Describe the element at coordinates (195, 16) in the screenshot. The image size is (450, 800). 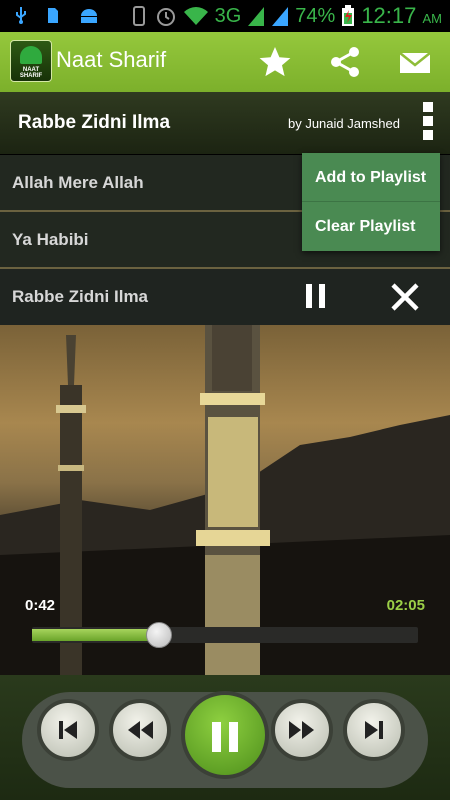
I see `wifi-icon` at that location.